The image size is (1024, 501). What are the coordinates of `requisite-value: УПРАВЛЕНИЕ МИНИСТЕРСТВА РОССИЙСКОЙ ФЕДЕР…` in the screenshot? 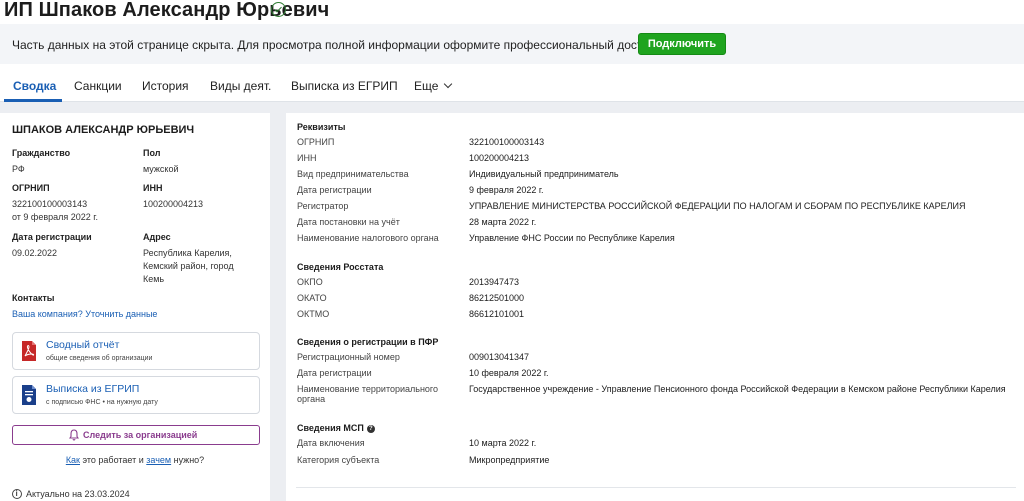 It's located at (717, 206).